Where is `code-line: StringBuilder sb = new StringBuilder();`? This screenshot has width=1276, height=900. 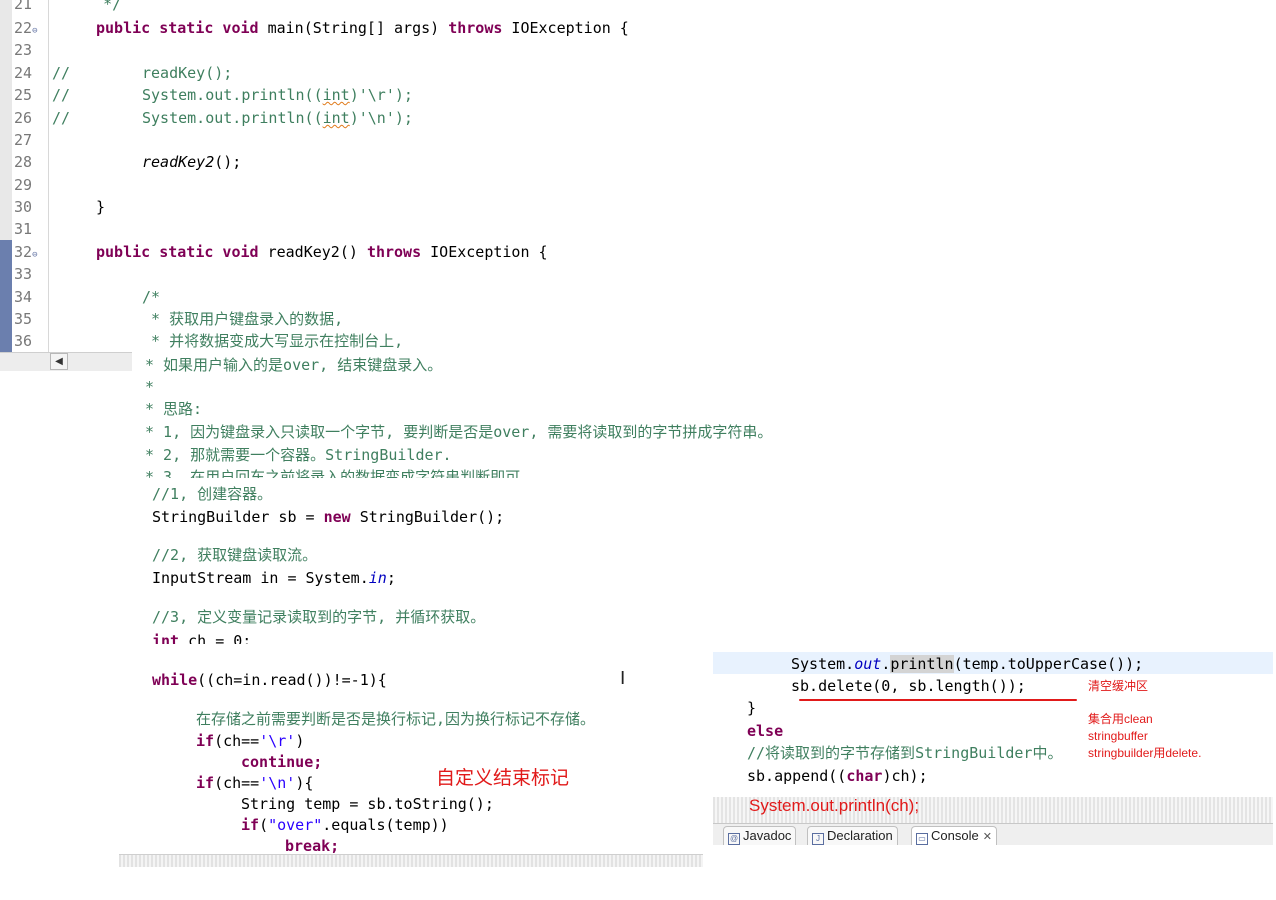
code-line: StringBuilder sb = new StringBuilder(); is located at coordinates (328, 517).